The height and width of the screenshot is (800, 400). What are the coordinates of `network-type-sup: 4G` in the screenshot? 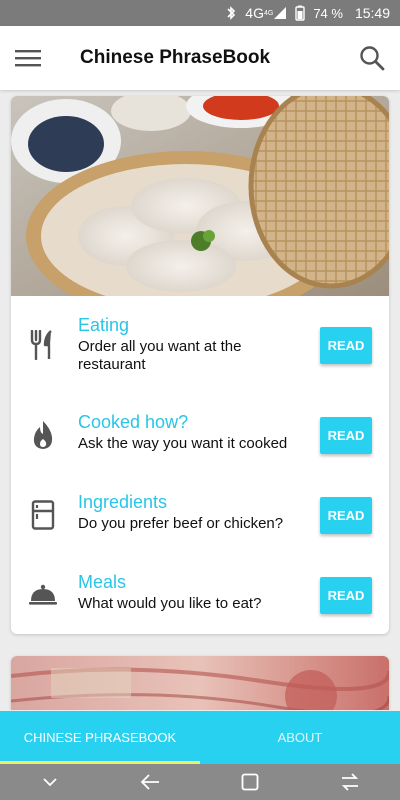 It's located at (268, 13).